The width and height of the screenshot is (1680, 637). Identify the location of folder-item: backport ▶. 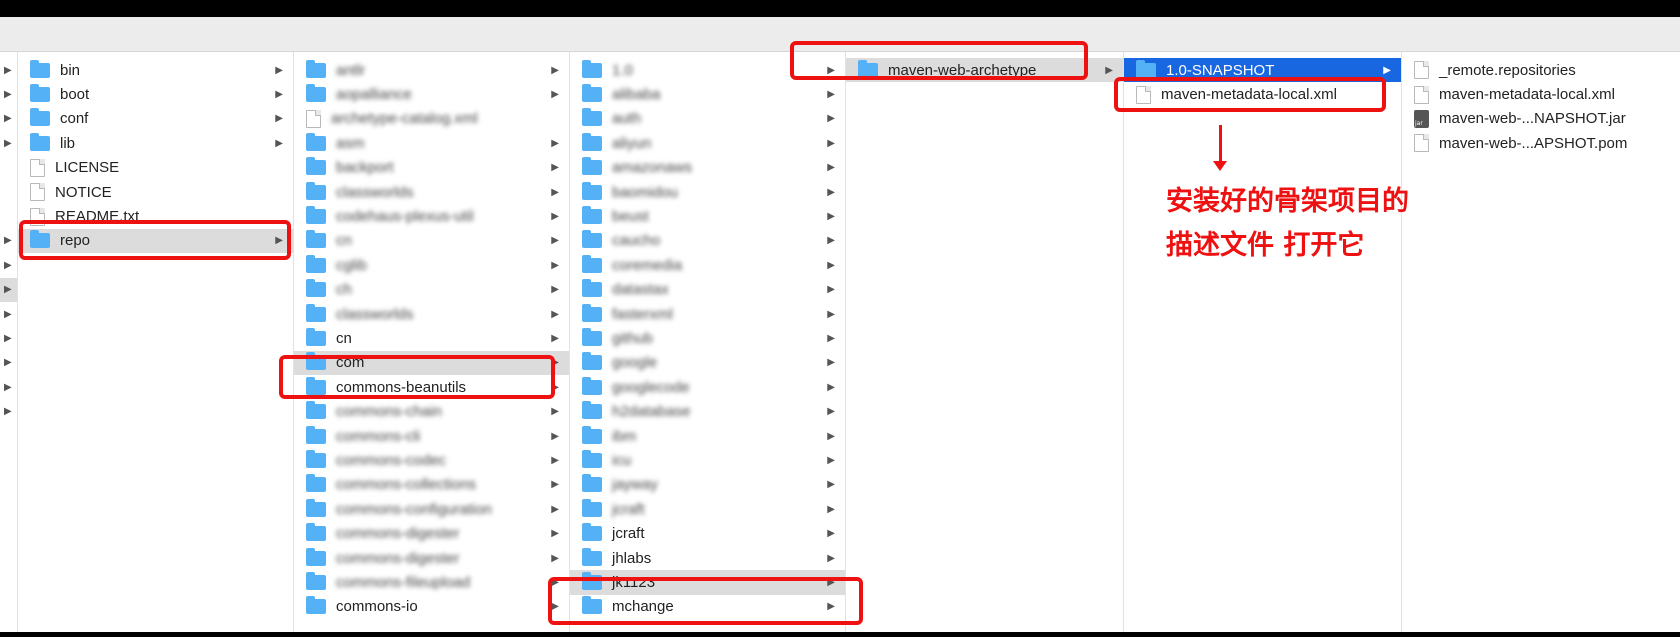
(431, 168).